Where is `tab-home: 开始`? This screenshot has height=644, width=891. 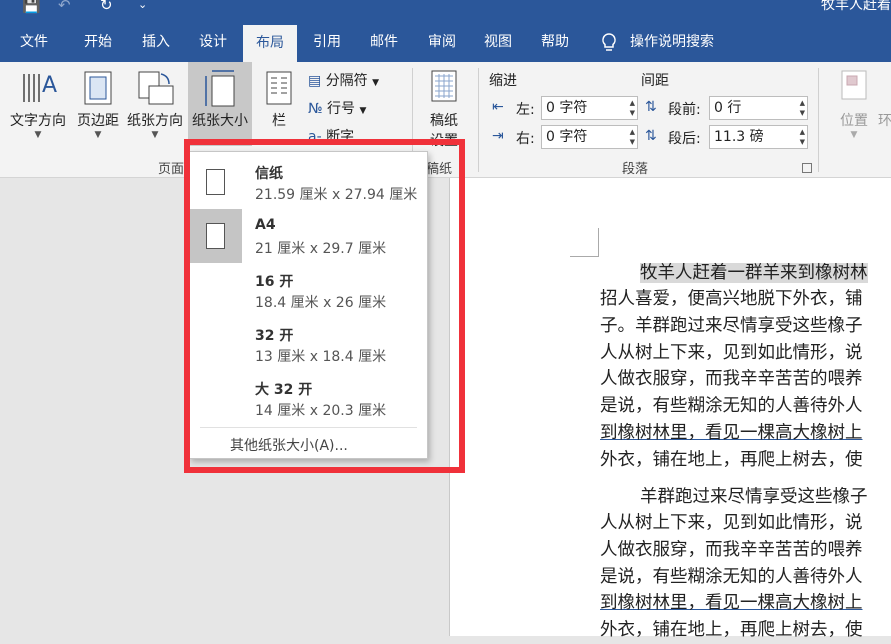
tab-home: 开始 is located at coordinates (98, 42).